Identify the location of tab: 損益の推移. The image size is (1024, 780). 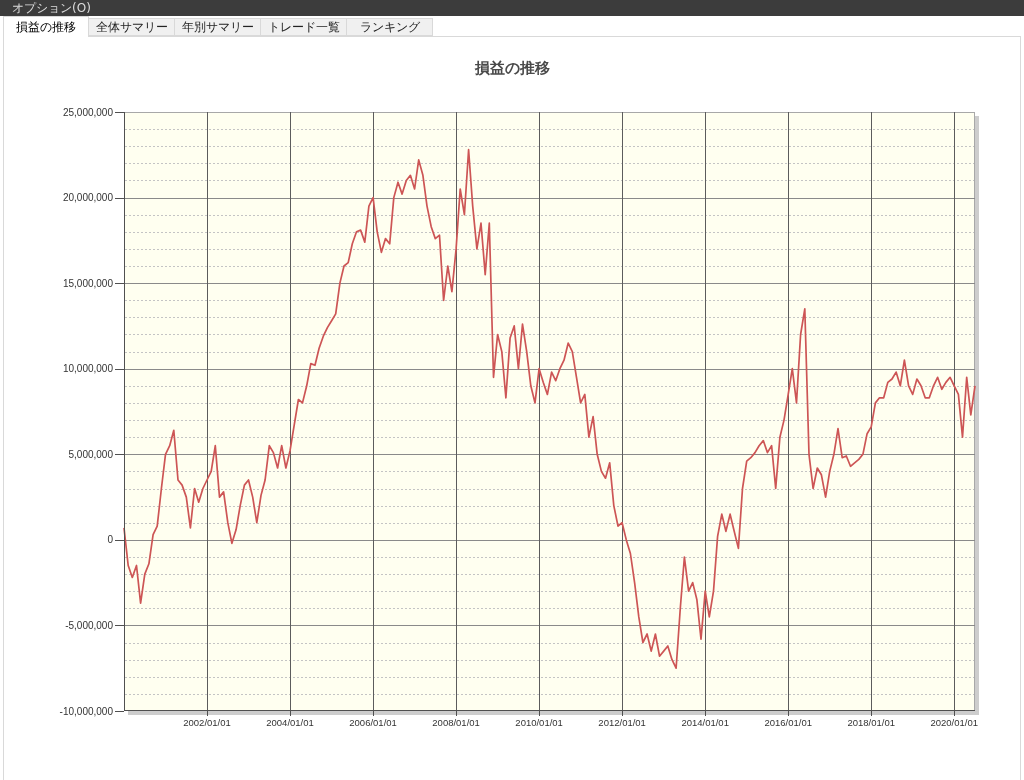
(46, 26).